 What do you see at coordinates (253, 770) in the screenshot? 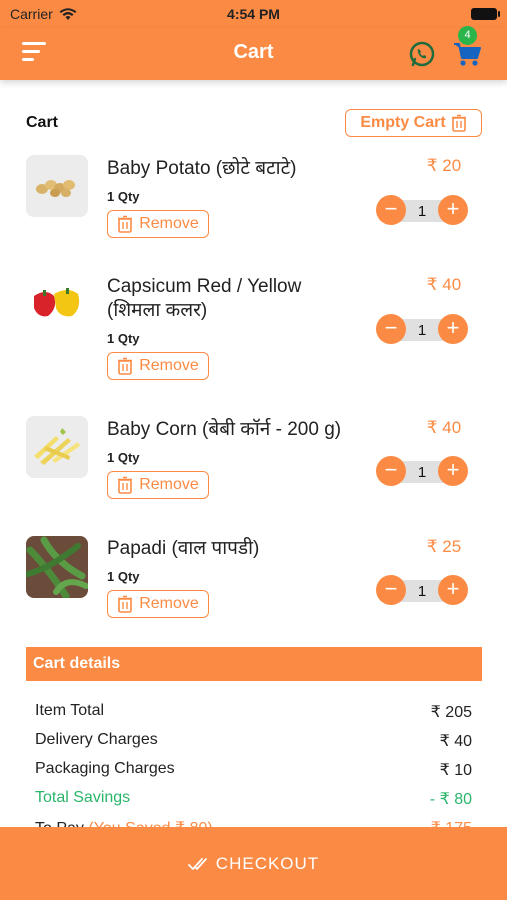
I see `packaging-charges-row: Packaging Charges ₹ 10` at bounding box center [253, 770].